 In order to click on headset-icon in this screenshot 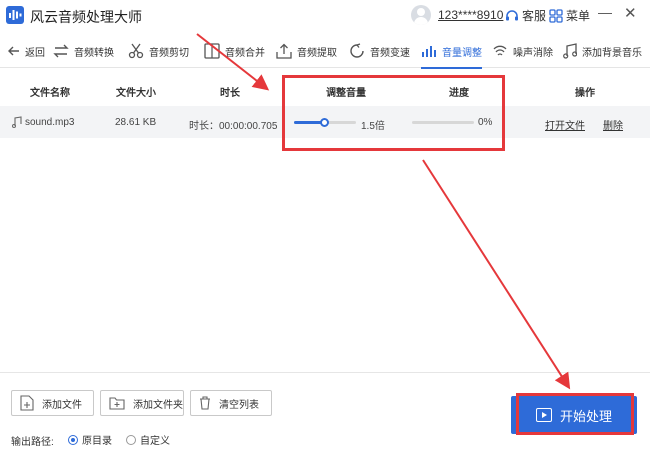, I will do `click(512, 14)`.